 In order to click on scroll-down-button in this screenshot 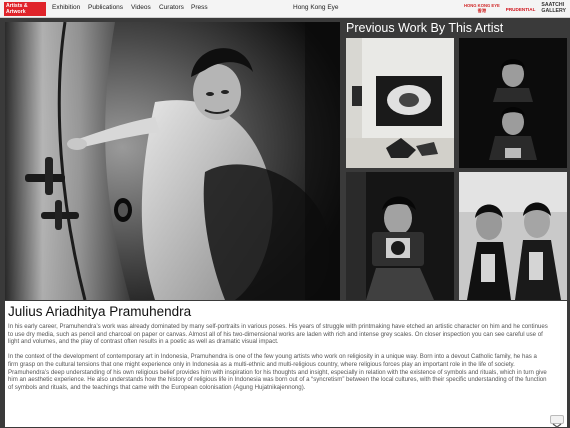, I will do `click(557, 421)`.